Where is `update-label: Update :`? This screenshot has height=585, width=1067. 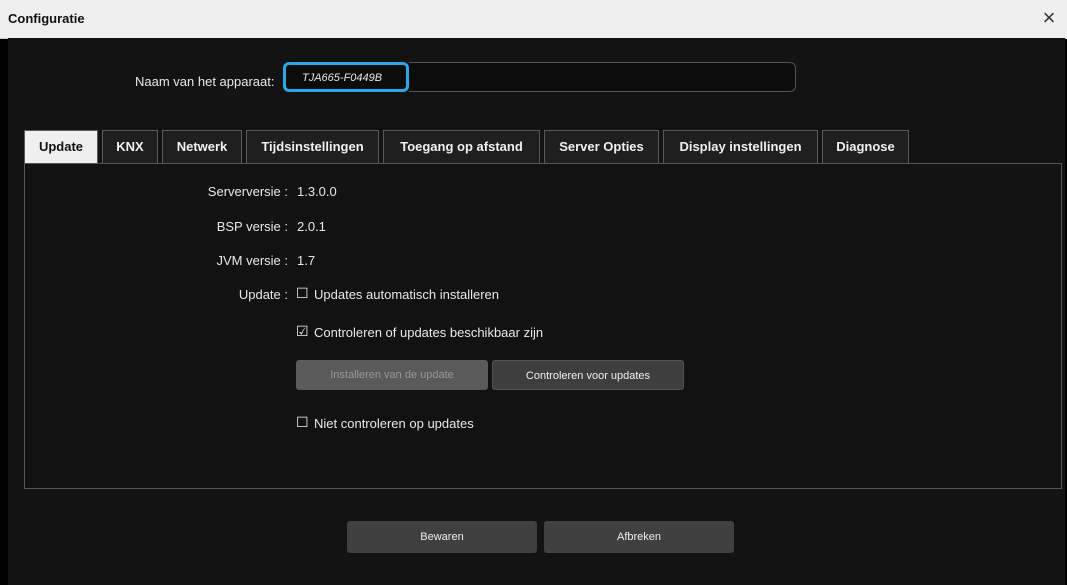
update-label: Update : is located at coordinates (263, 294).